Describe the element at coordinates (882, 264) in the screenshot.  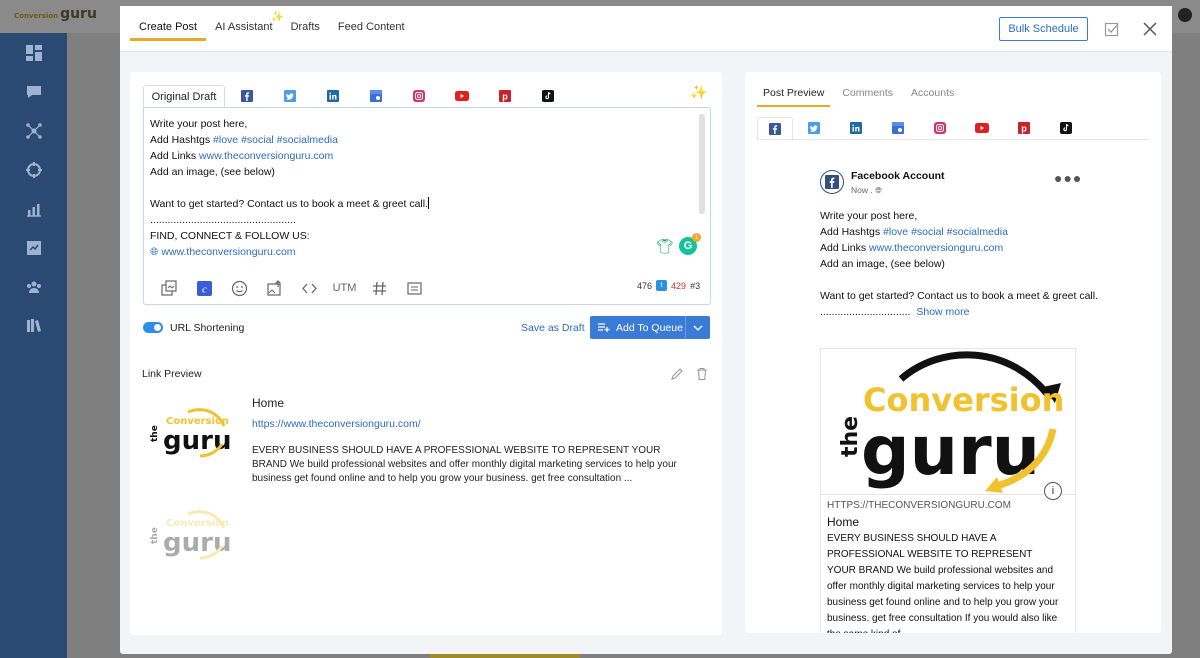
I see `preview-line: Add an image, (see below)` at that location.